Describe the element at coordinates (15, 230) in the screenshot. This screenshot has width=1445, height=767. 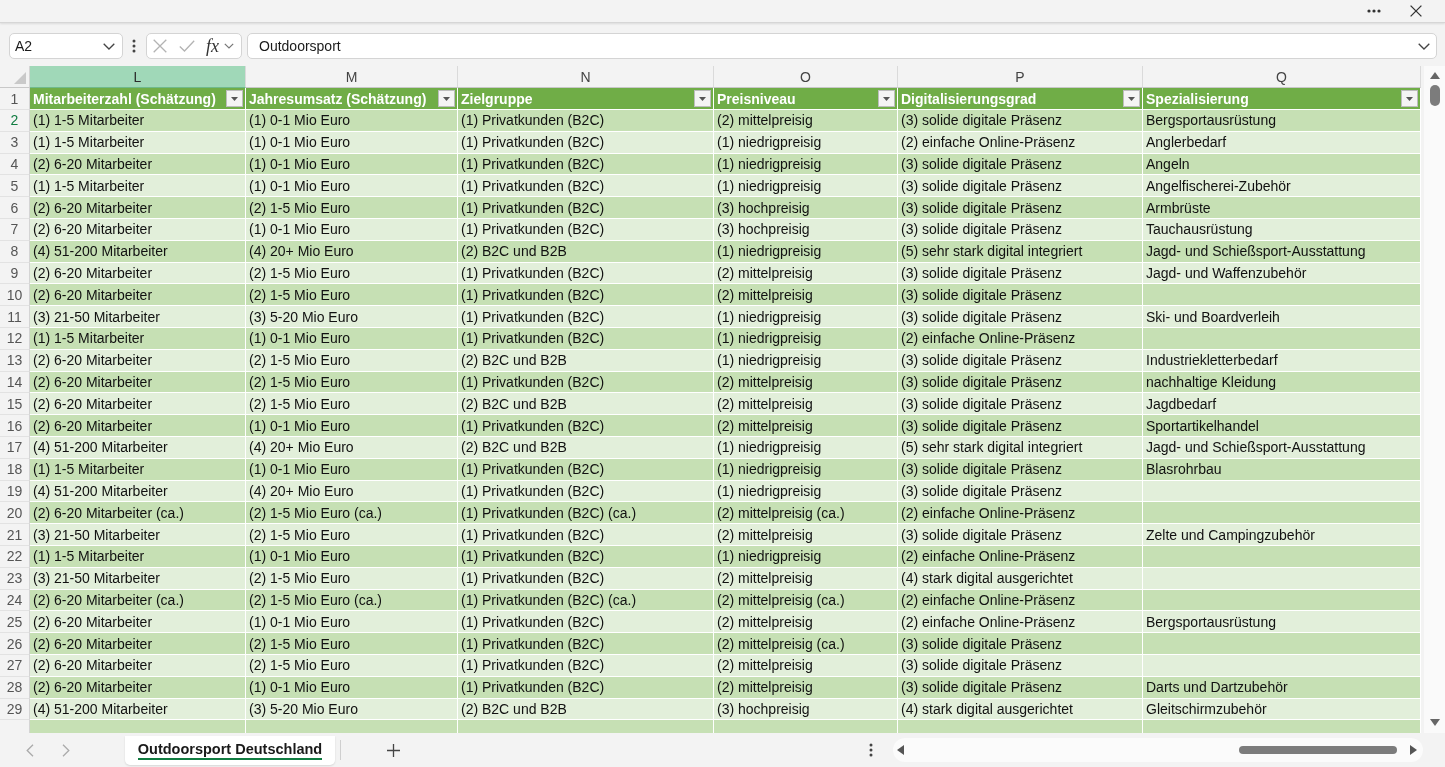
I see `row-header: 7` at that location.